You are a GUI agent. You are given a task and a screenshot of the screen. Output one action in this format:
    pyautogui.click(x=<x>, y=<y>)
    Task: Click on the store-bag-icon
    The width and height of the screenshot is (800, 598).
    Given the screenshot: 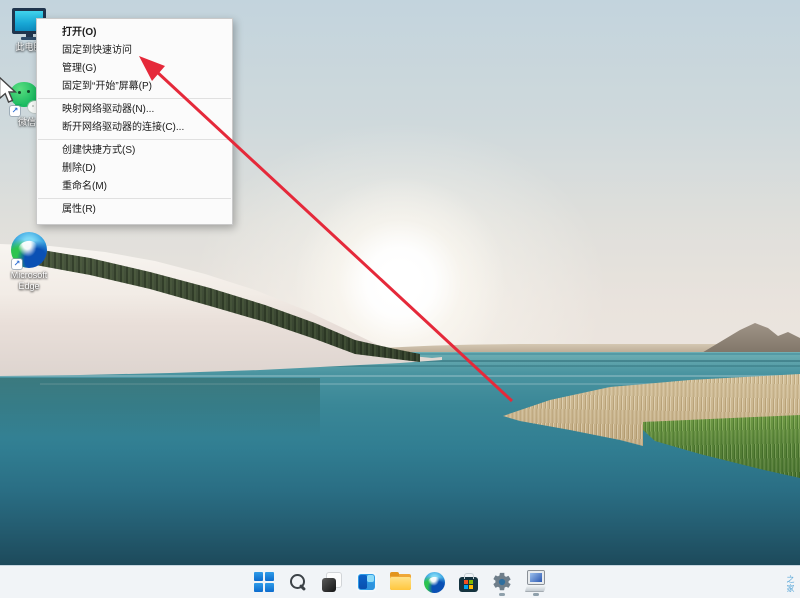 What is the action you would take?
    pyautogui.click(x=468, y=582)
    